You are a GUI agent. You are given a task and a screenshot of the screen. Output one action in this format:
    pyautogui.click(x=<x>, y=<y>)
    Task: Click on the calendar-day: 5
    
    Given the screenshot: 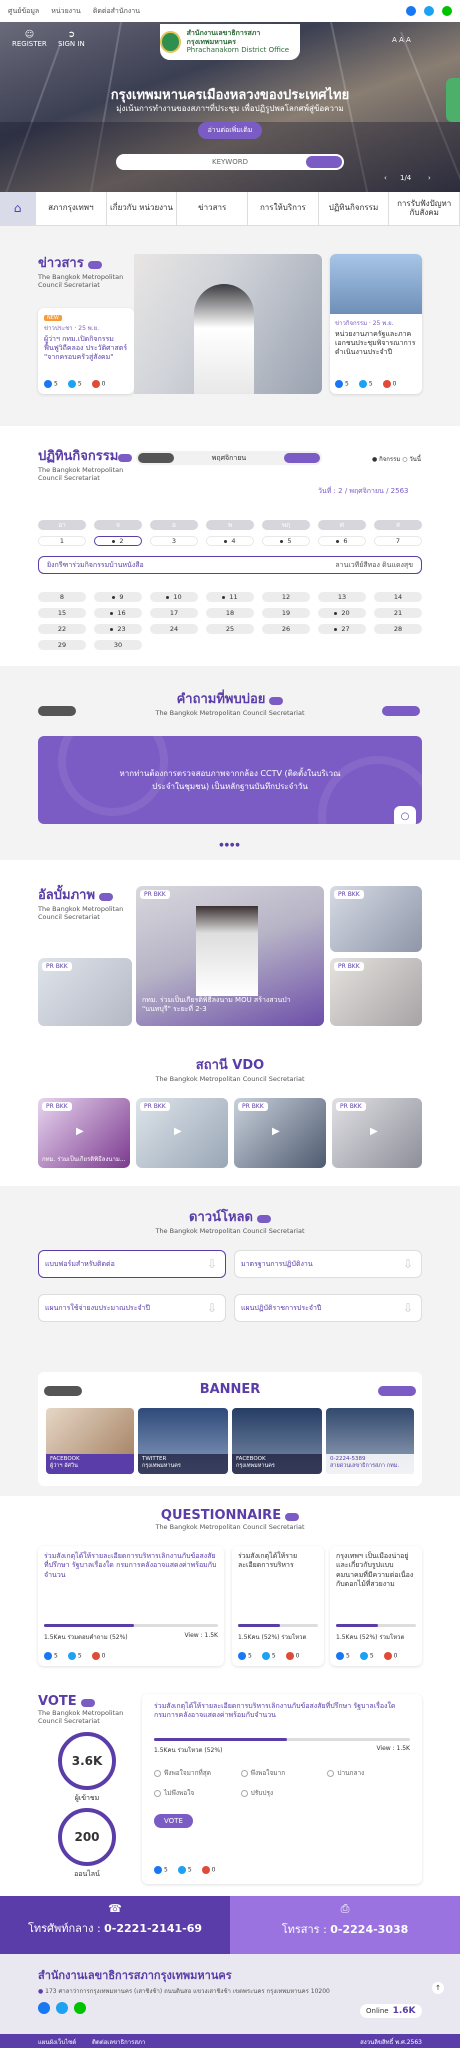 What is the action you would take?
    pyautogui.click(x=286, y=541)
    